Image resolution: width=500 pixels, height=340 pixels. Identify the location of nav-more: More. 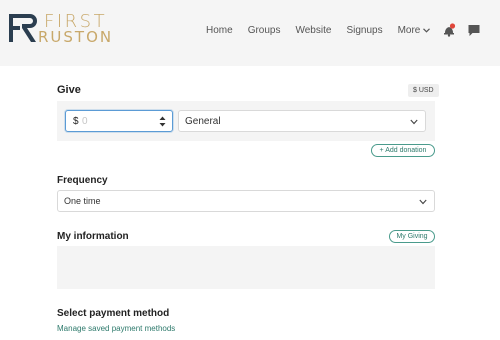
(414, 30).